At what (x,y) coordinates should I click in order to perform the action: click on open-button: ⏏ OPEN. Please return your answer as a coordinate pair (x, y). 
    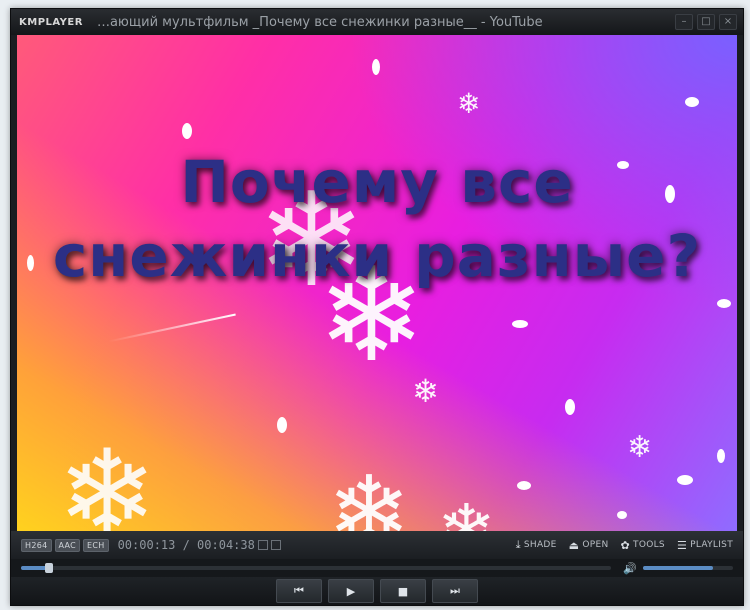
    Looking at the image, I should click on (589, 545).